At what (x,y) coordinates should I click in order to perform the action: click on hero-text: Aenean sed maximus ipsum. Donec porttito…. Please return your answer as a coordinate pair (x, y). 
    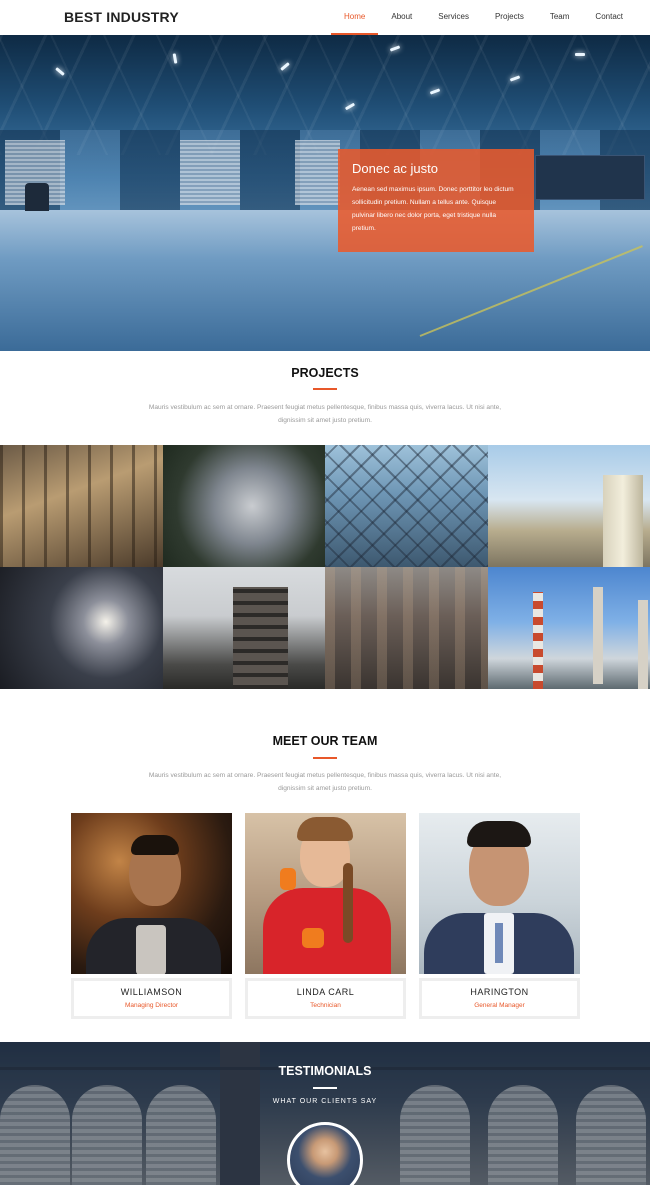
    Looking at the image, I should click on (433, 209).